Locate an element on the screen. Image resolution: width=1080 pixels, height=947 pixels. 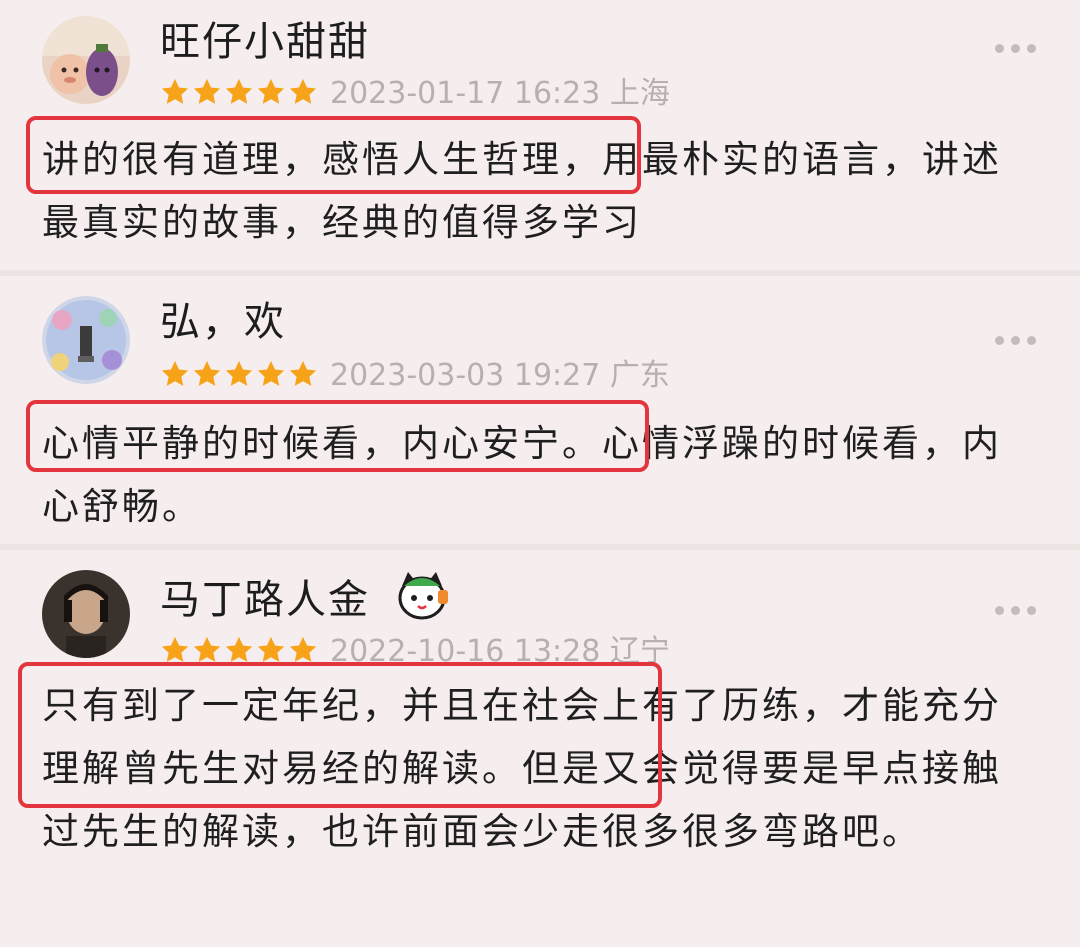
username: 弘，欢 is located at coordinates (223, 322).